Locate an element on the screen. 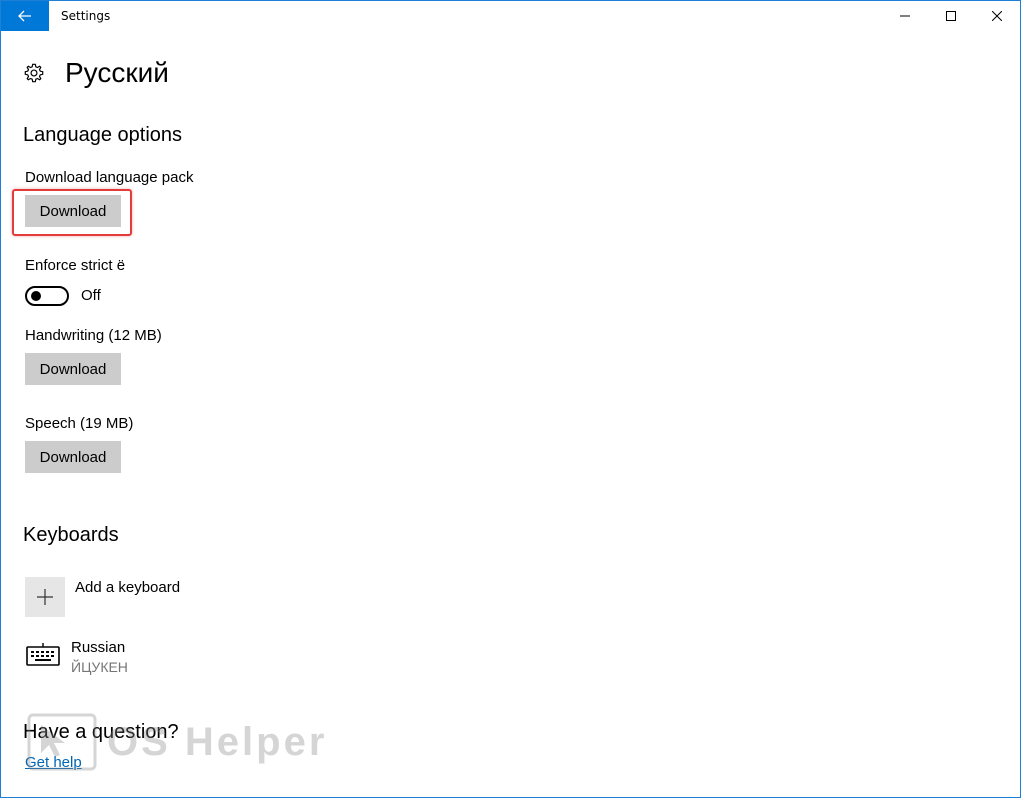  strict-e-toggle is located at coordinates (47, 296).